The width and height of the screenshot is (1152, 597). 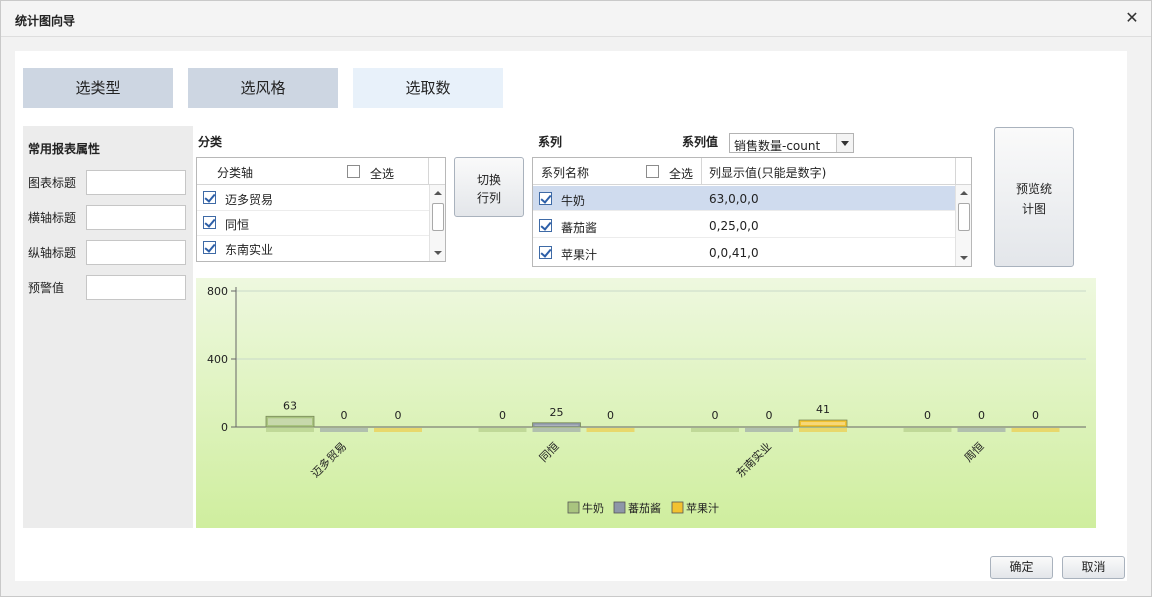 What do you see at coordinates (217, 359) in the screenshot?
I see `y-tick-label: 400` at bounding box center [217, 359].